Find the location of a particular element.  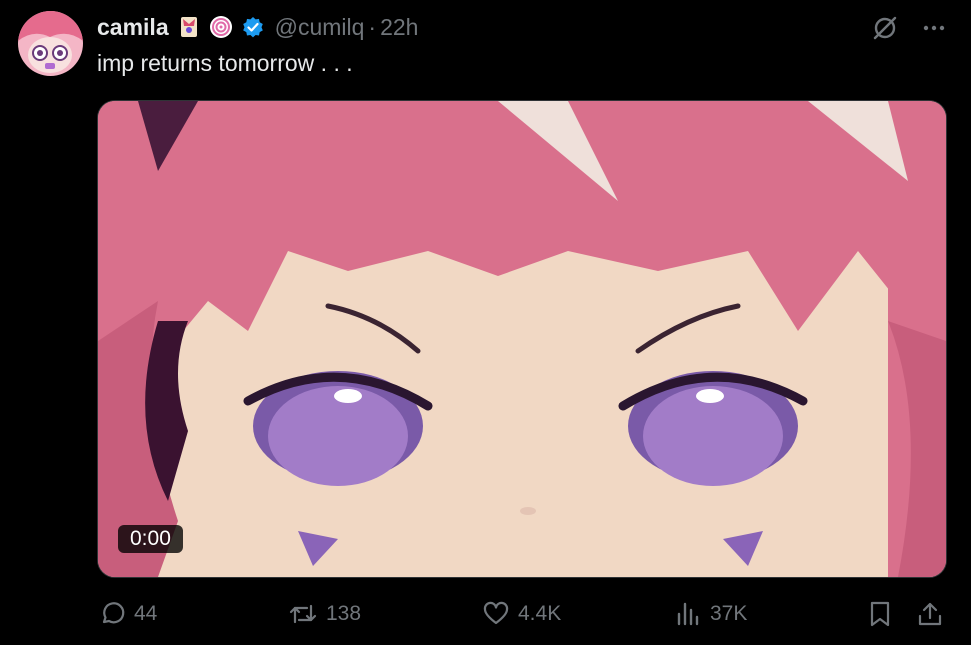

repost-count: 138 is located at coordinates (344, 613).